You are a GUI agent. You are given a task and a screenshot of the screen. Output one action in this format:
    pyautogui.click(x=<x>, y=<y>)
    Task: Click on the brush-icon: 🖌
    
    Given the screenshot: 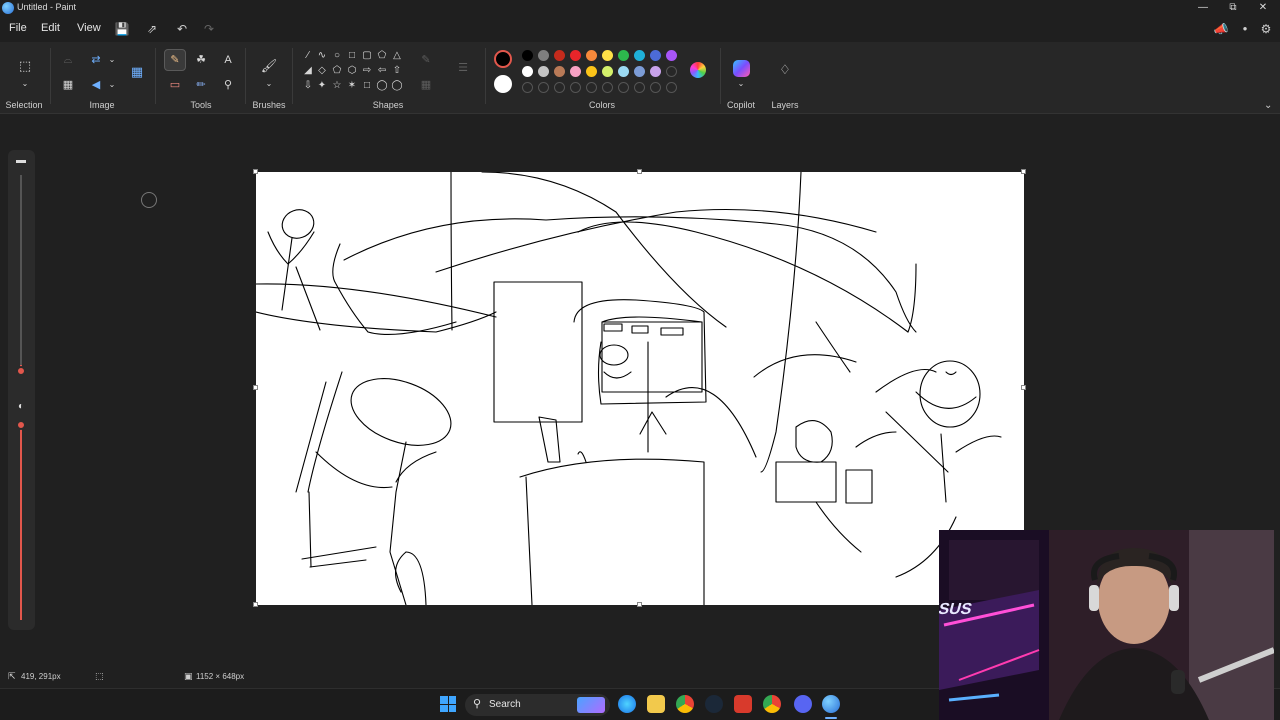 What is the action you would take?
    pyautogui.click(x=269, y=66)
    